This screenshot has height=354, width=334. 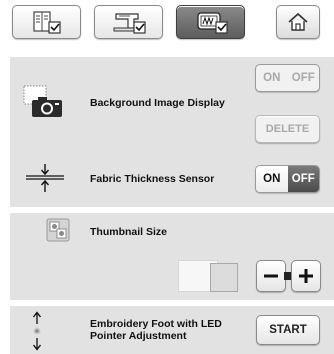 What do you see at coordinates (45, 178) in the screenshot?
I see `fabric-thickness-icon` at bounding box center [45, 178].